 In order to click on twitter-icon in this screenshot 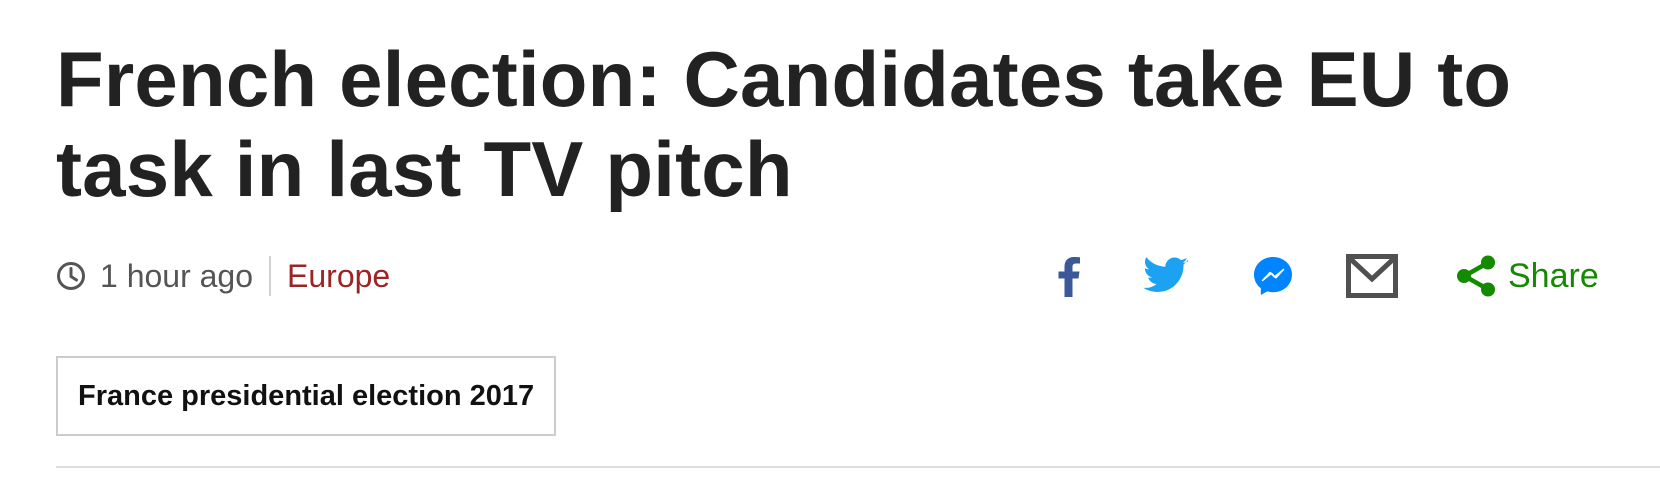, I will do `click(1166, 274)`.